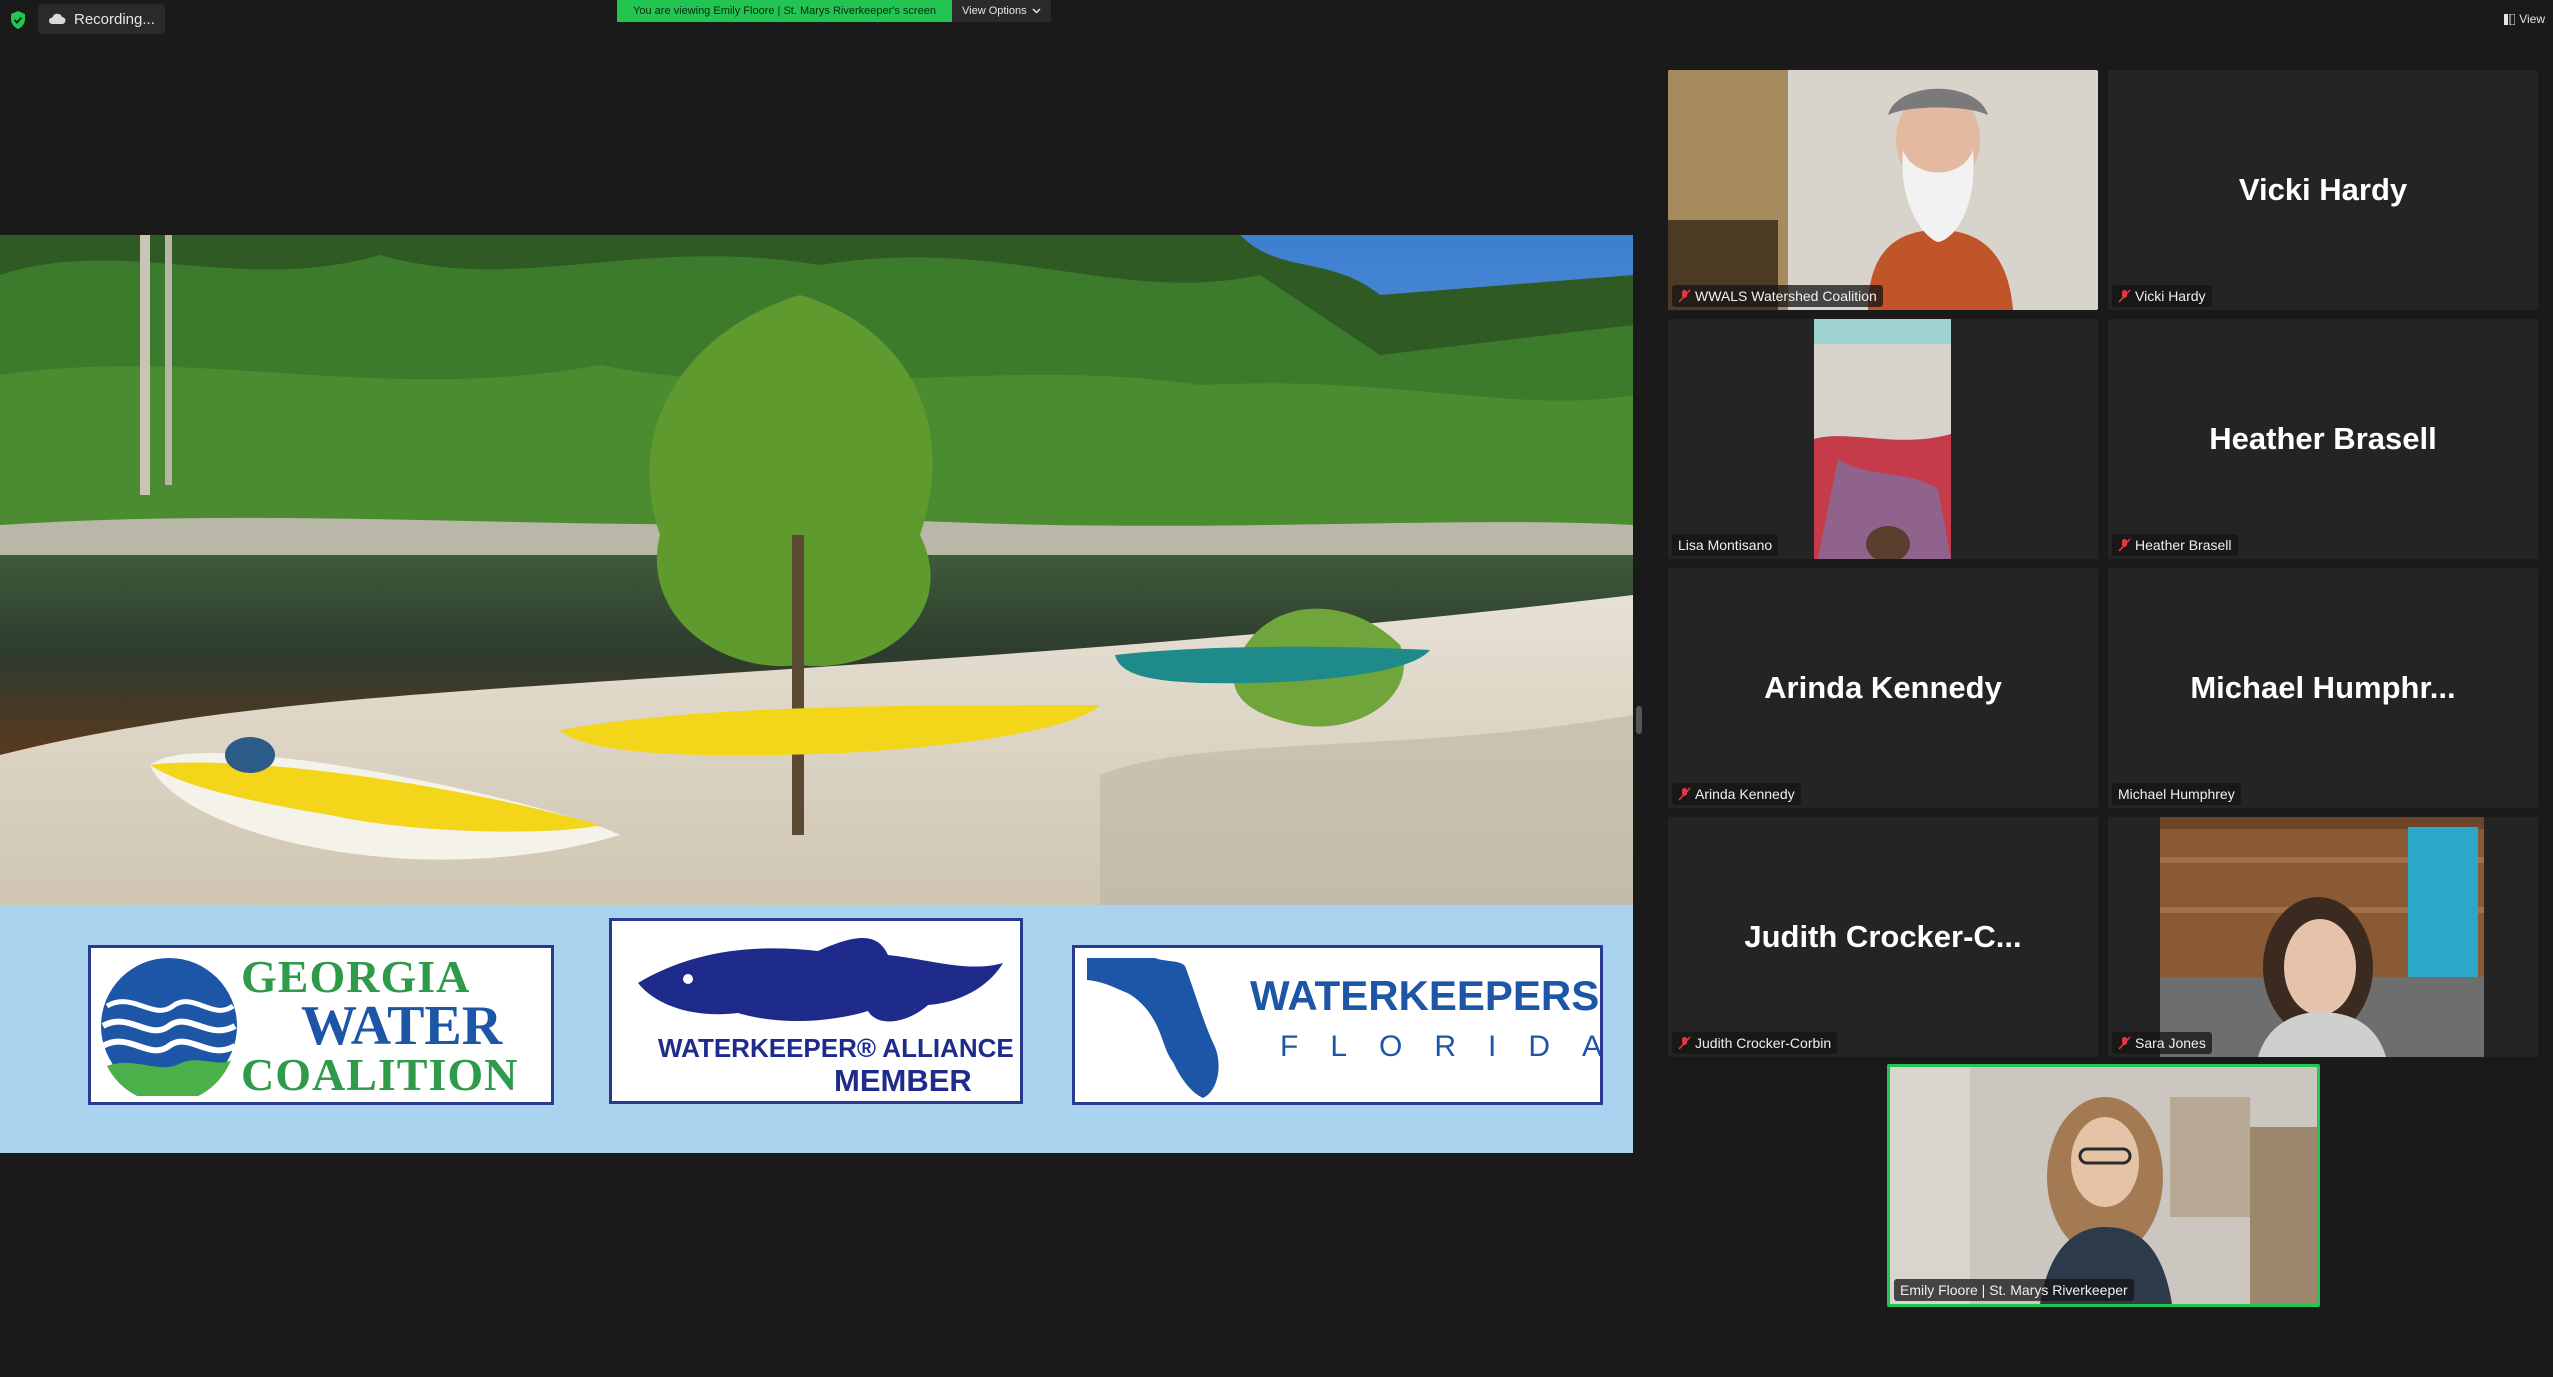 The image size is (2553, 1377). I want to click on view-layout-button: View, so click(2524, 19).